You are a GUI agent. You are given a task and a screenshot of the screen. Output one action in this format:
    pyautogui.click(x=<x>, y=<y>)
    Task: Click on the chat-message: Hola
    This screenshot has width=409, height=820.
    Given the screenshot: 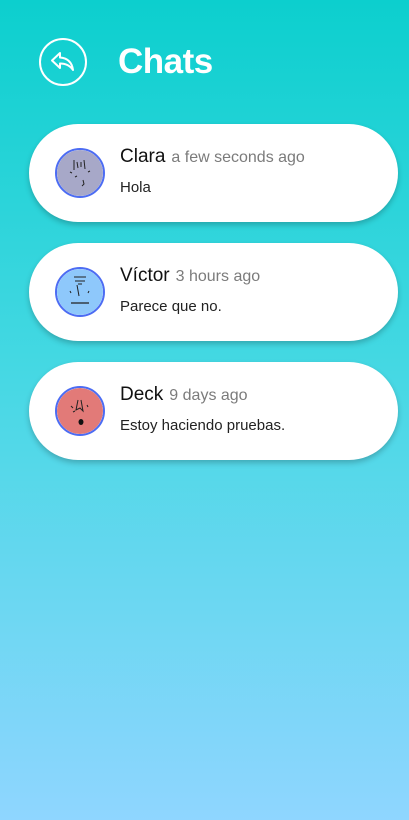 What is the action you would take?
    pyautogui.click(x=135, y=187)
    